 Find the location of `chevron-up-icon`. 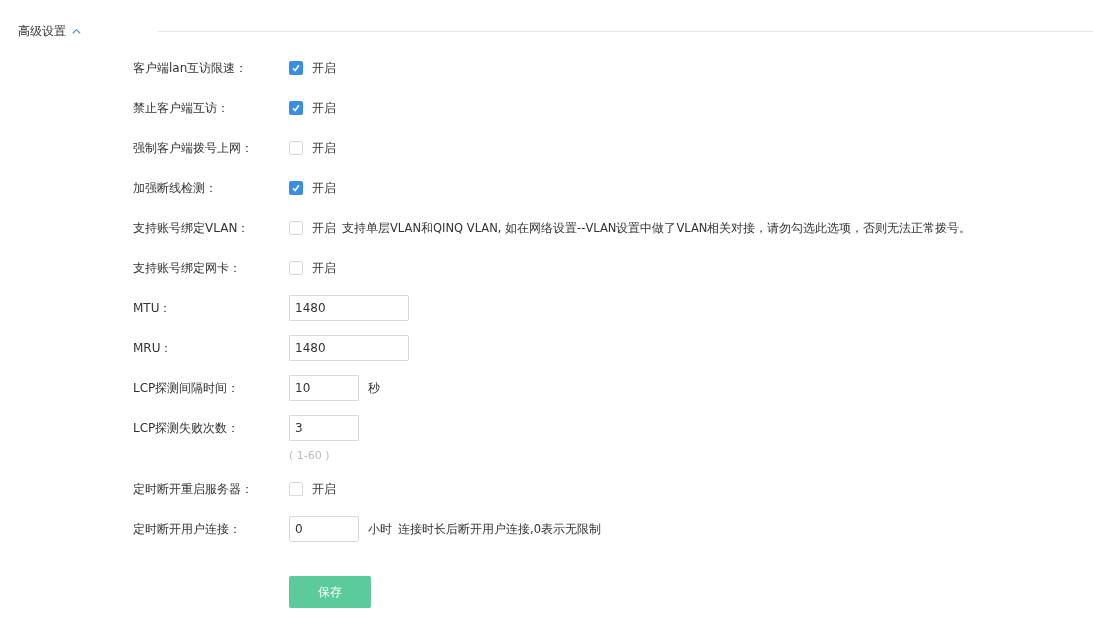

chevron-up-icon is located at coordinates (76, 31).